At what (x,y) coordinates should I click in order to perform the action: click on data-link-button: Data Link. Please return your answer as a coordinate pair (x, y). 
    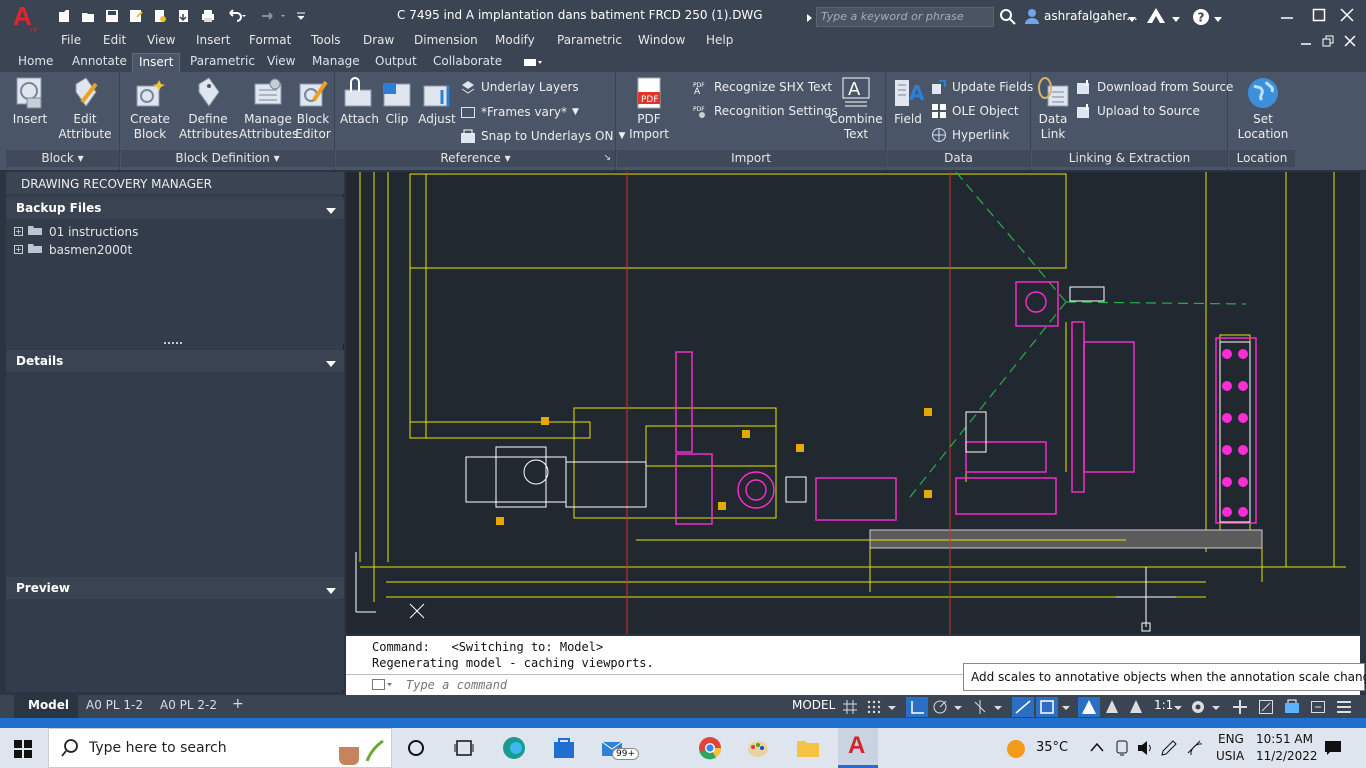
    Looking at the image, I should click on (1053, 109).